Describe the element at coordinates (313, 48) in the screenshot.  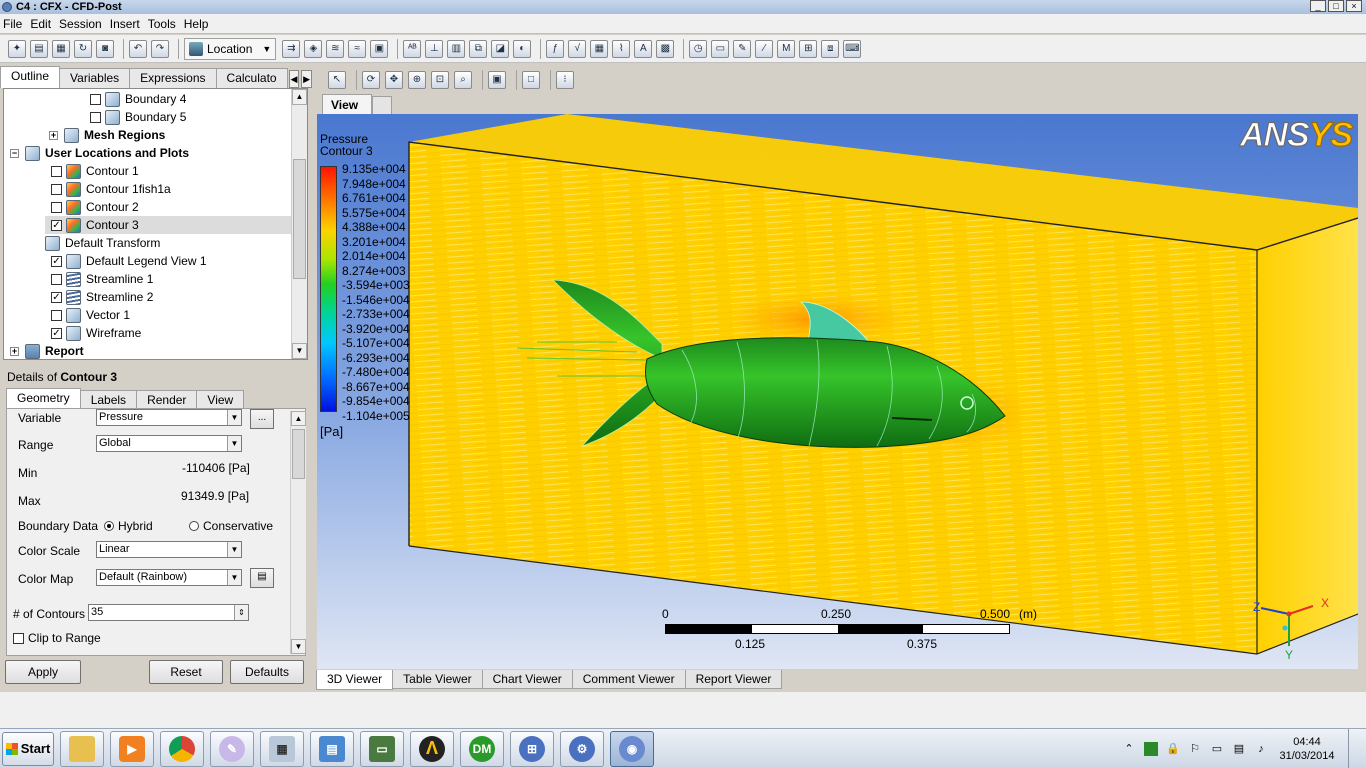
I see `contour-icon: ◈` at that location.